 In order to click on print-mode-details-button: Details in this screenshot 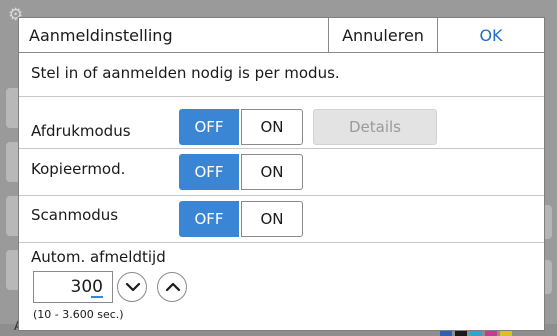, I will do `click(375, 127)`.